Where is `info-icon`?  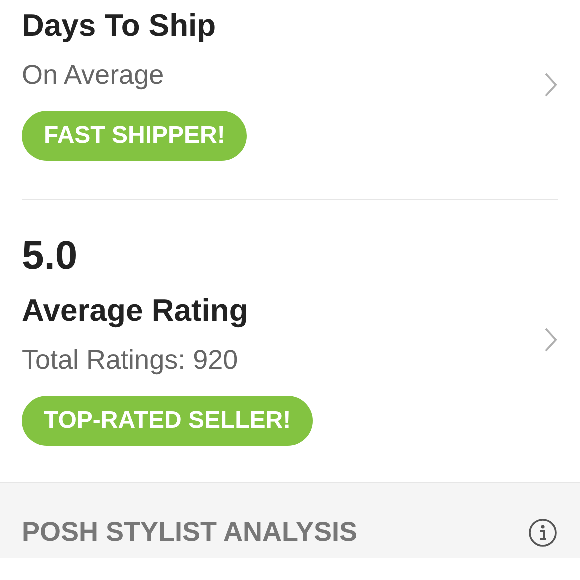 info-icon is located at coordinates (543, 533).